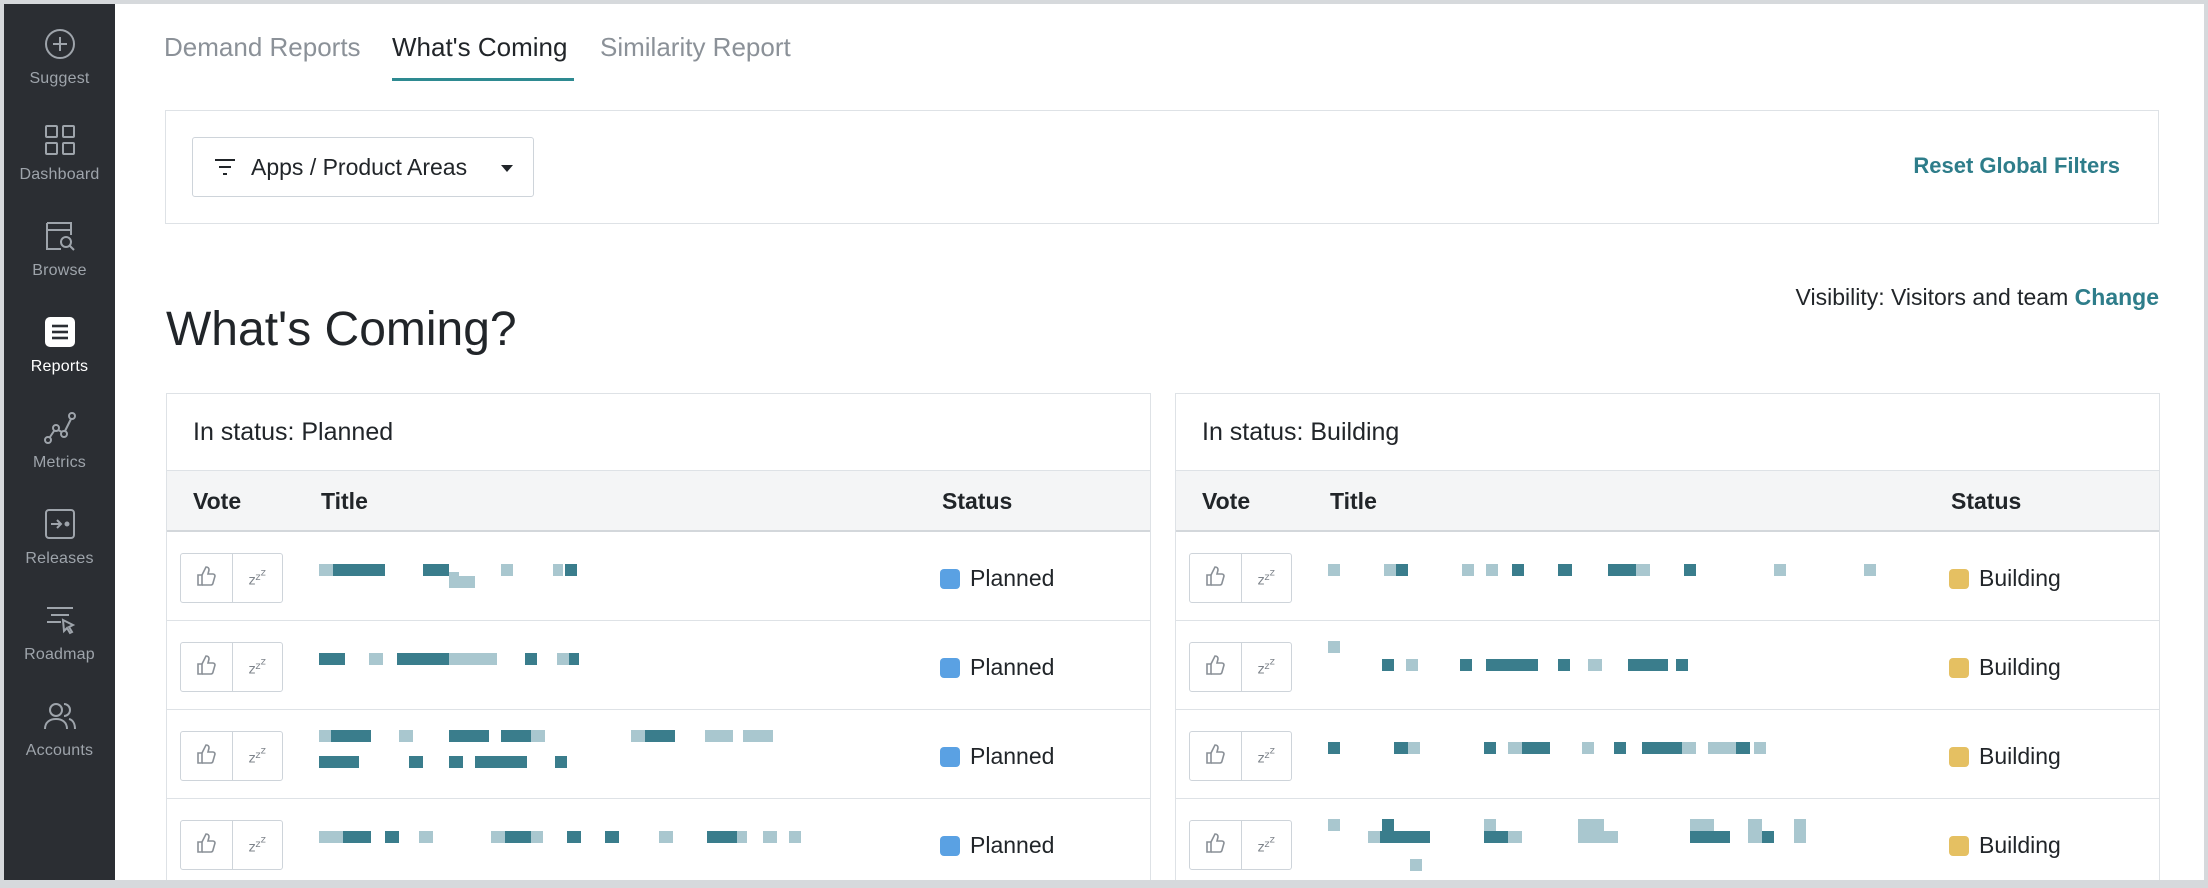  I want to click on apps-product-areas-dropdown: Apps / Product Areas, so click(363, 167).